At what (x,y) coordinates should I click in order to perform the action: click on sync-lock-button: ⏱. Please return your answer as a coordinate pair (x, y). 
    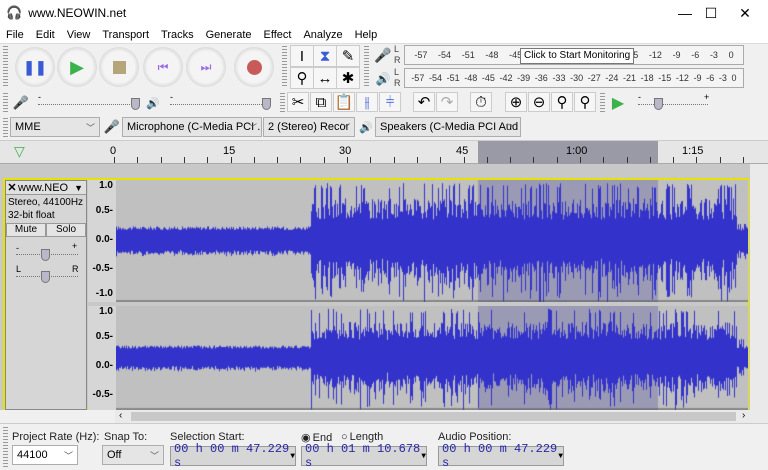
    Looking at the image, I should click on (481, 102).